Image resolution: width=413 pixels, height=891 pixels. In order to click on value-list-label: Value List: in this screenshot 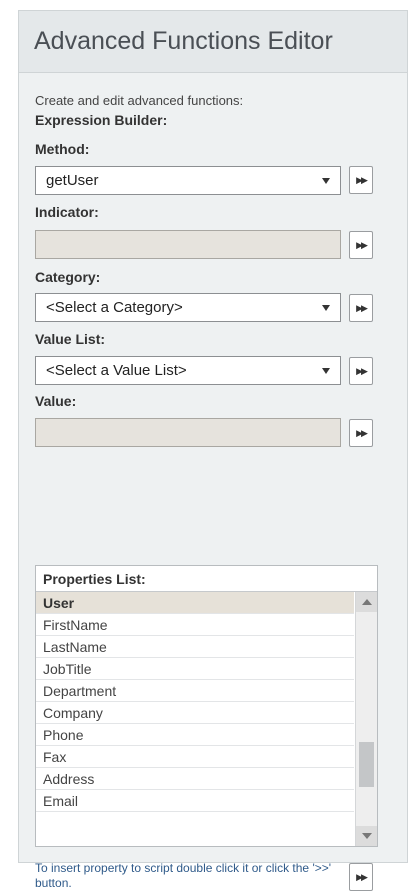, I will do `click(70, 339)`.